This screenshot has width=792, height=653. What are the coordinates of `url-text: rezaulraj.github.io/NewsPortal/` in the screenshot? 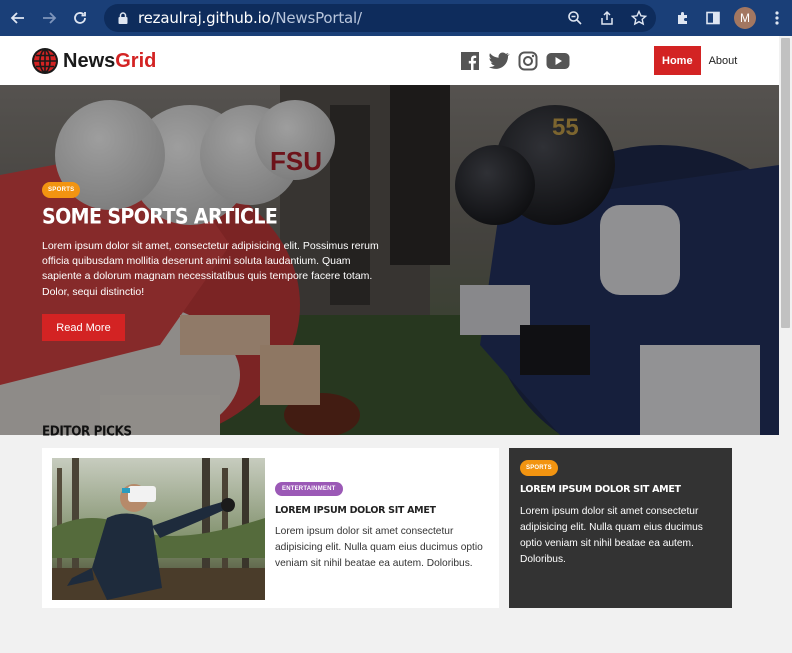 It's located at (250, 18).